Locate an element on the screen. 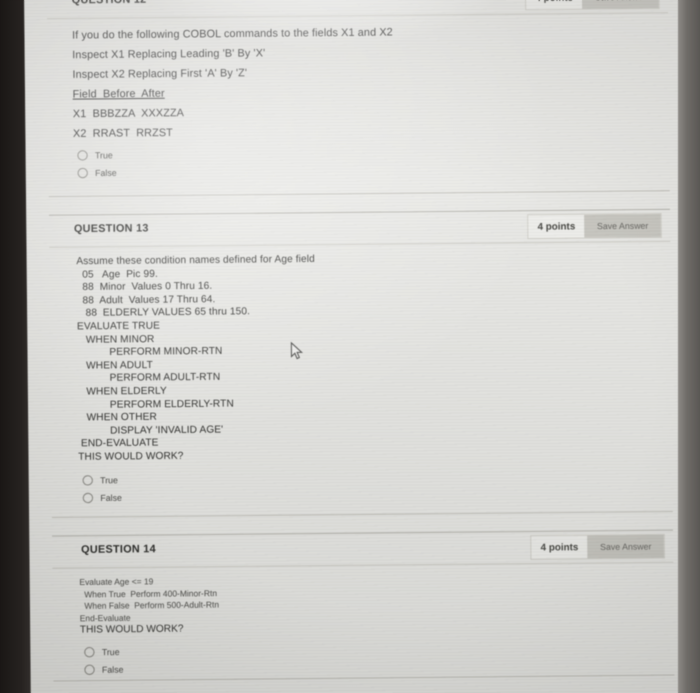  save-answer-button-14: Save Answer is located at coordinates (625, 546).